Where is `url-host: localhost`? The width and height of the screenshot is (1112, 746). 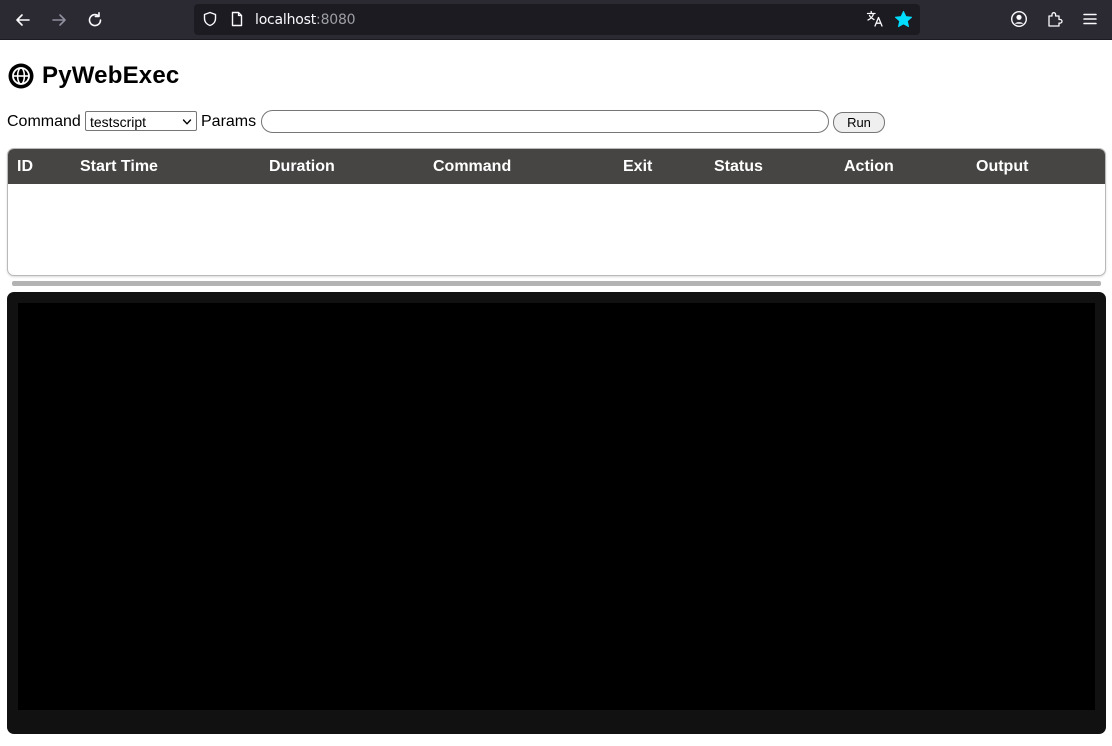 url-host: localhost is located at coordinates (286, 20).